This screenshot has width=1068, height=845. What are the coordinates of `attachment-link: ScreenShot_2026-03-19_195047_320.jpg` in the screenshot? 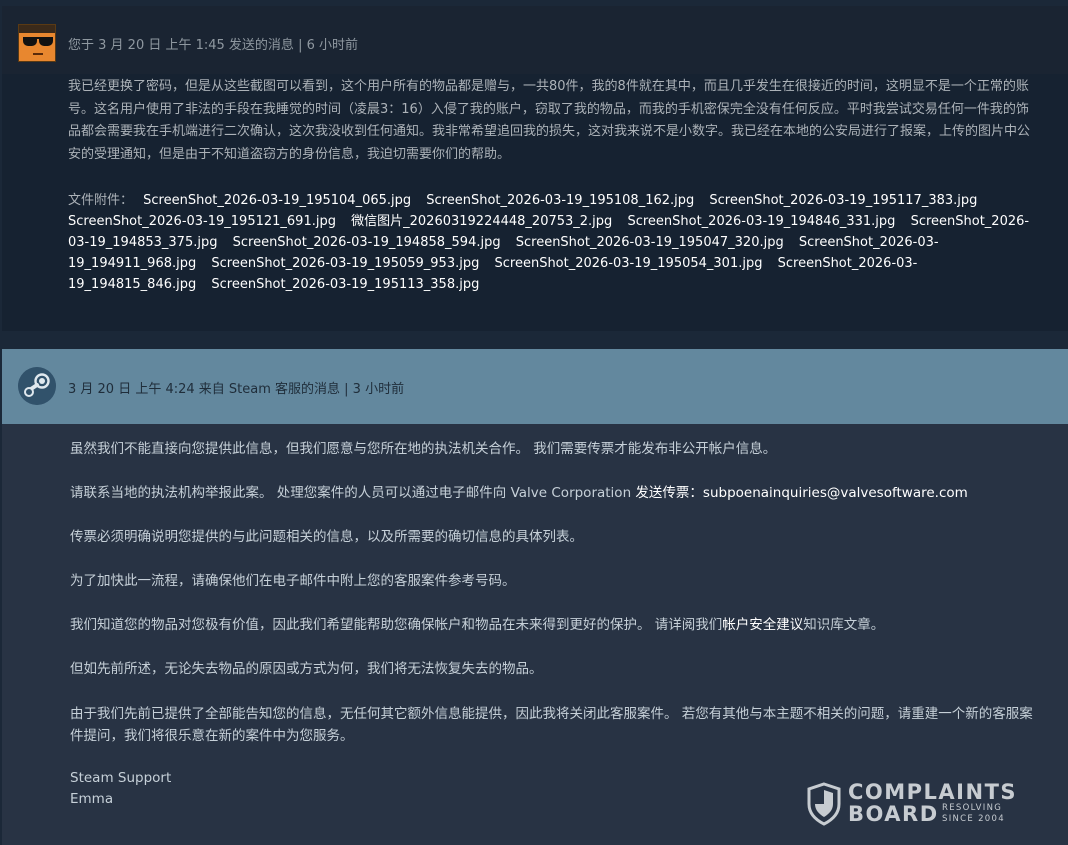 It's located at (650, 242).